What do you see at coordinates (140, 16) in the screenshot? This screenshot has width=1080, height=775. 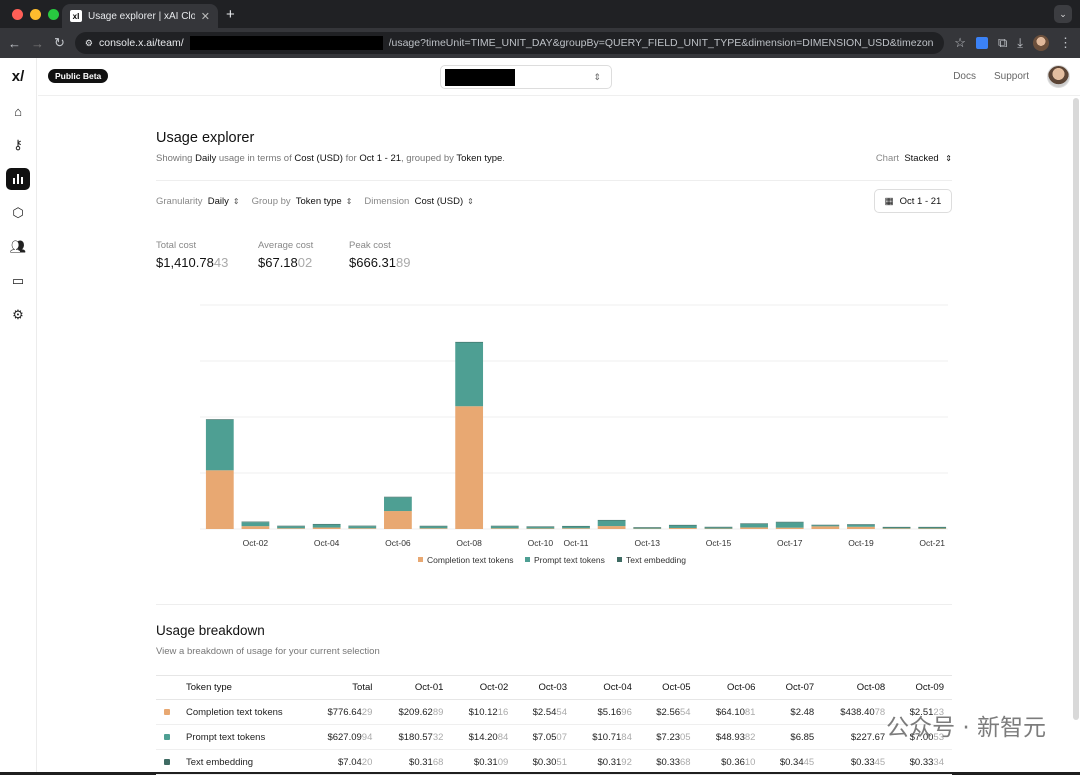 I see `browser-tab: xI Usage explorer | xAI Cloud C... ✕` at bounding box center [140, 16].